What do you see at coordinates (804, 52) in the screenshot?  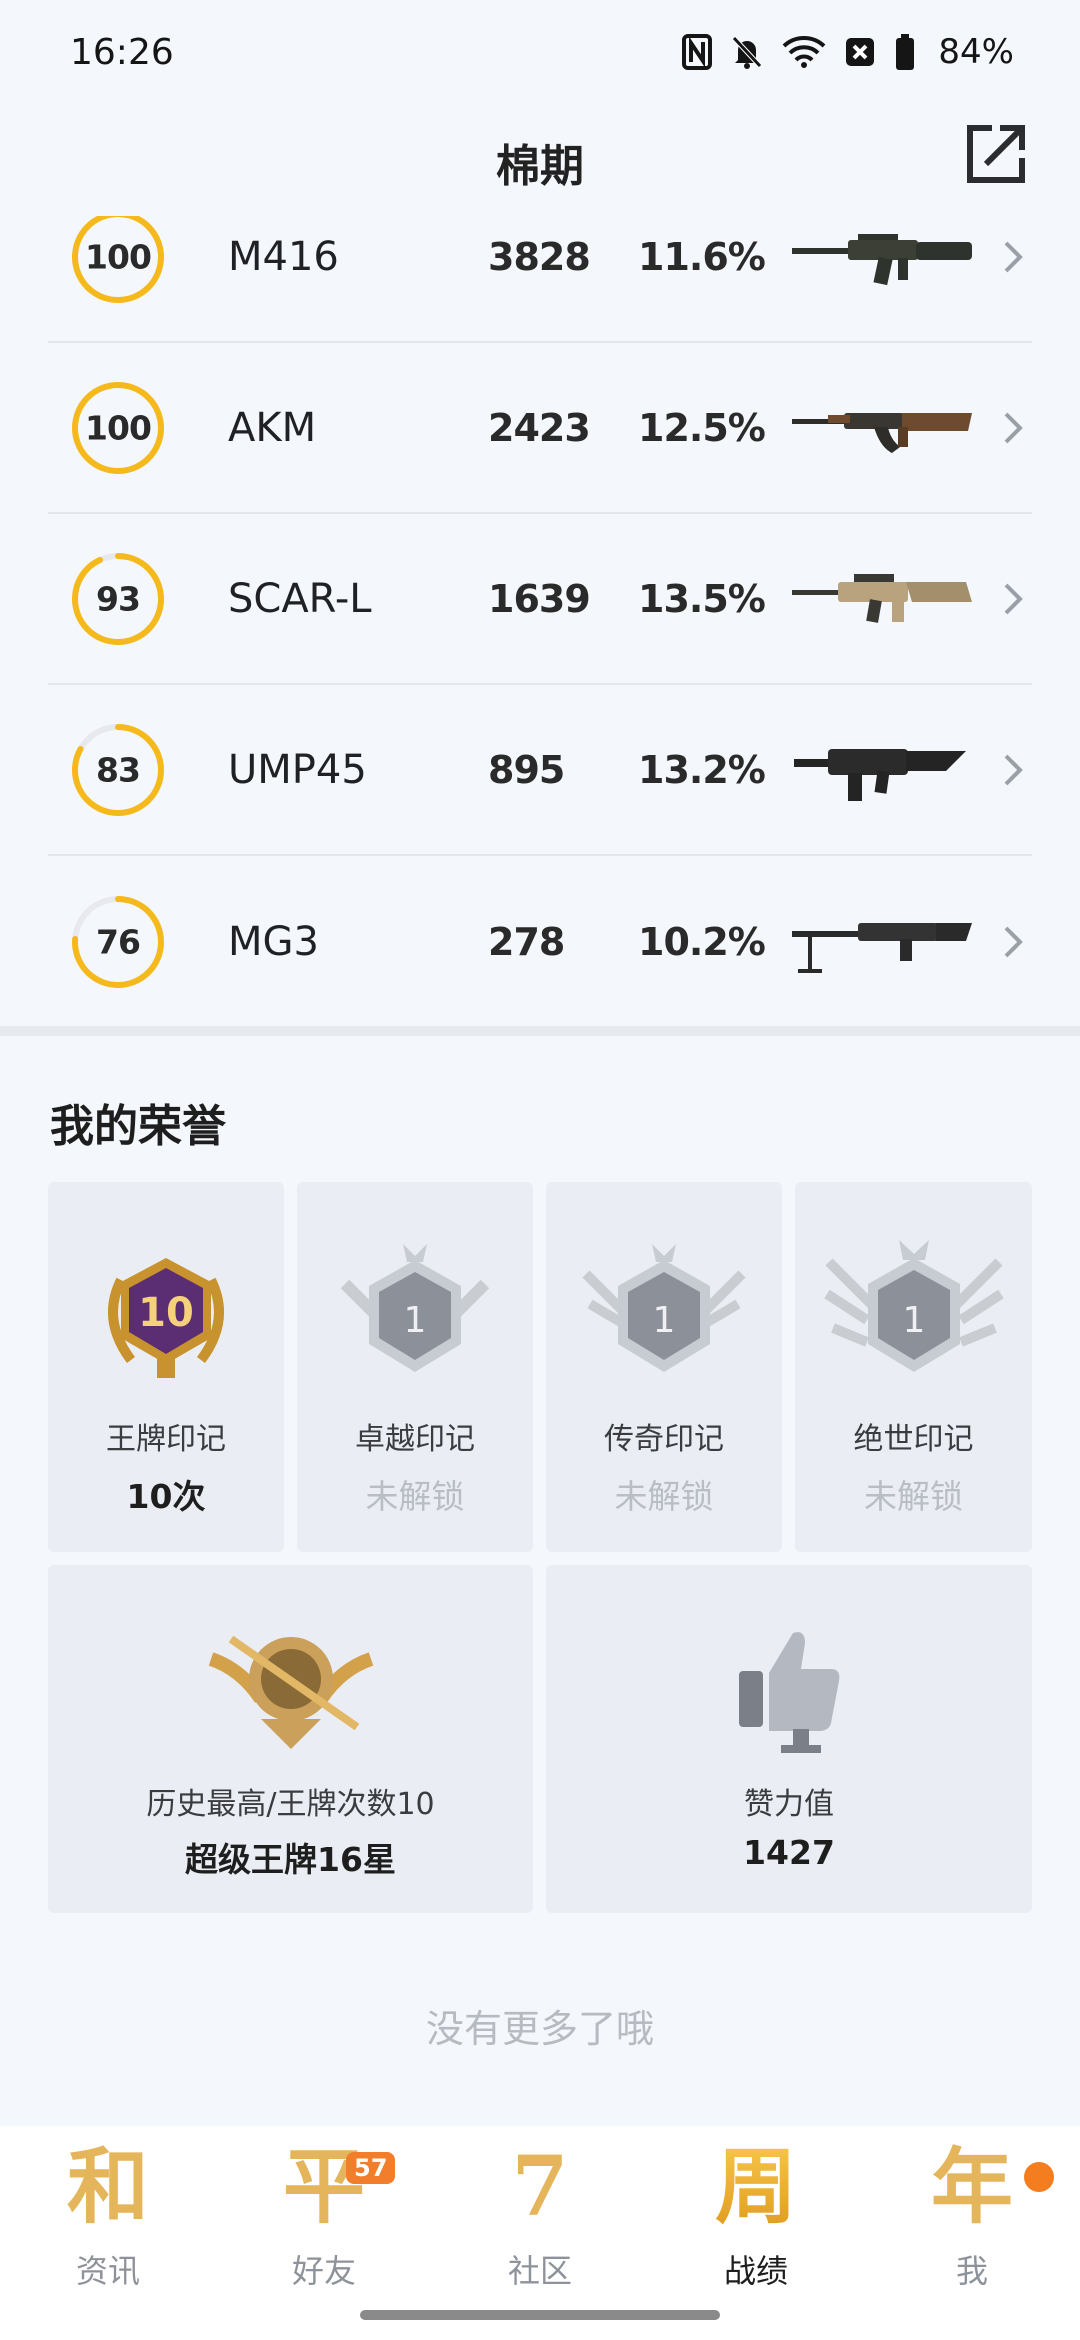 I see `wifi-icon` at bounding box center [804, 52].